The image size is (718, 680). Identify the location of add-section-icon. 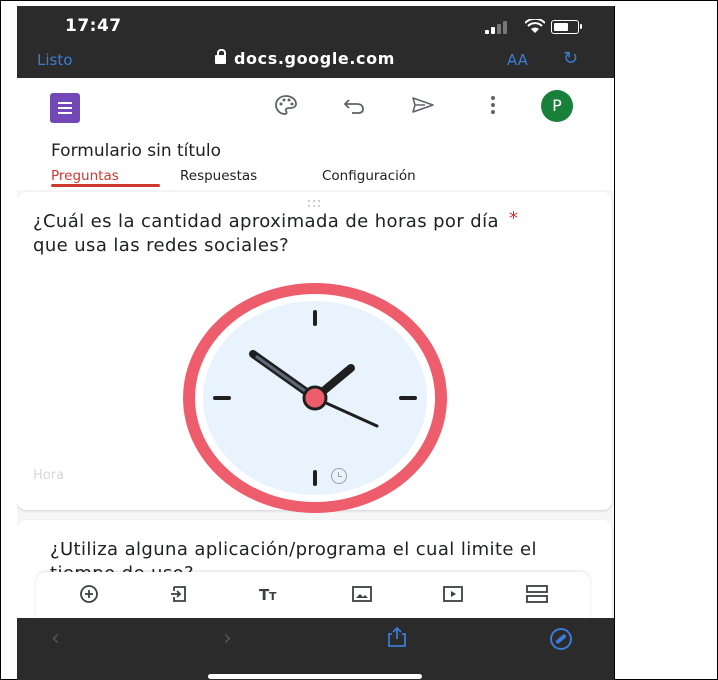
(537, 594).